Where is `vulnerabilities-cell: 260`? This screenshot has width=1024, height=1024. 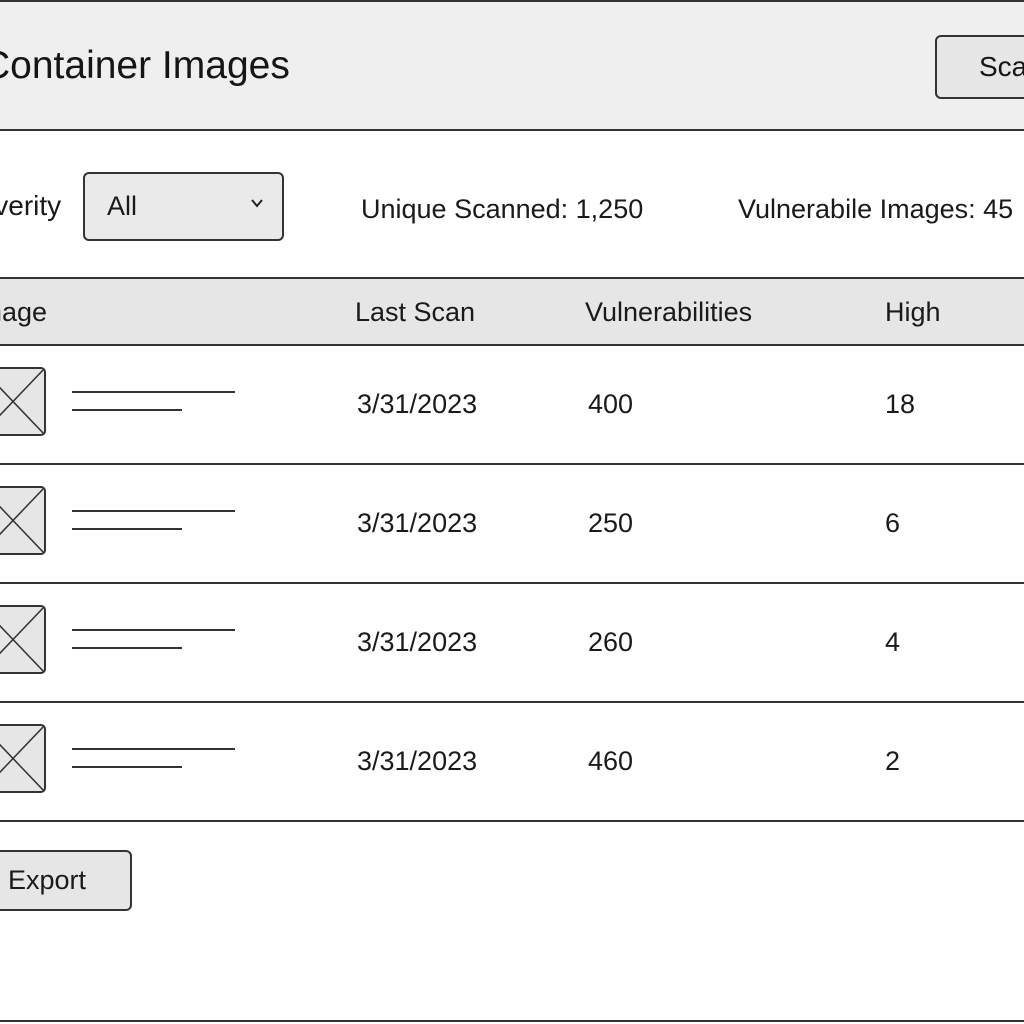 vulnerabilities-cell: 260 is located at coordinates (611, 642).